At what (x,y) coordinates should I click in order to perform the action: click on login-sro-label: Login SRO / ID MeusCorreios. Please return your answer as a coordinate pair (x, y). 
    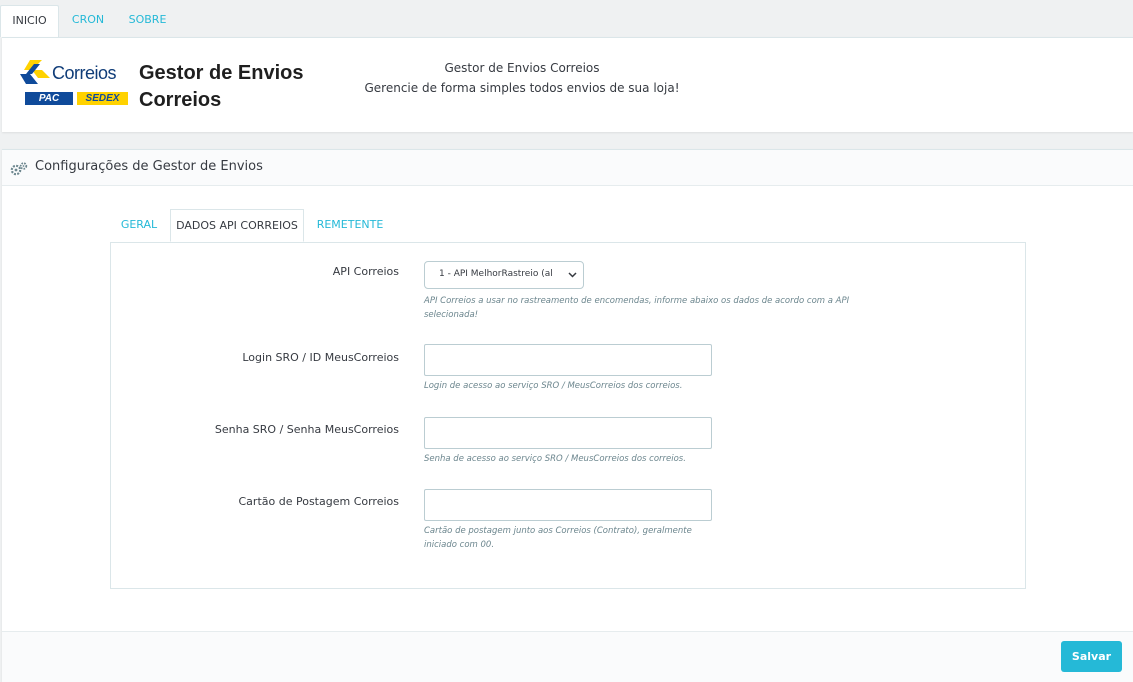
    Looking at the image, I should click on (320, 357).